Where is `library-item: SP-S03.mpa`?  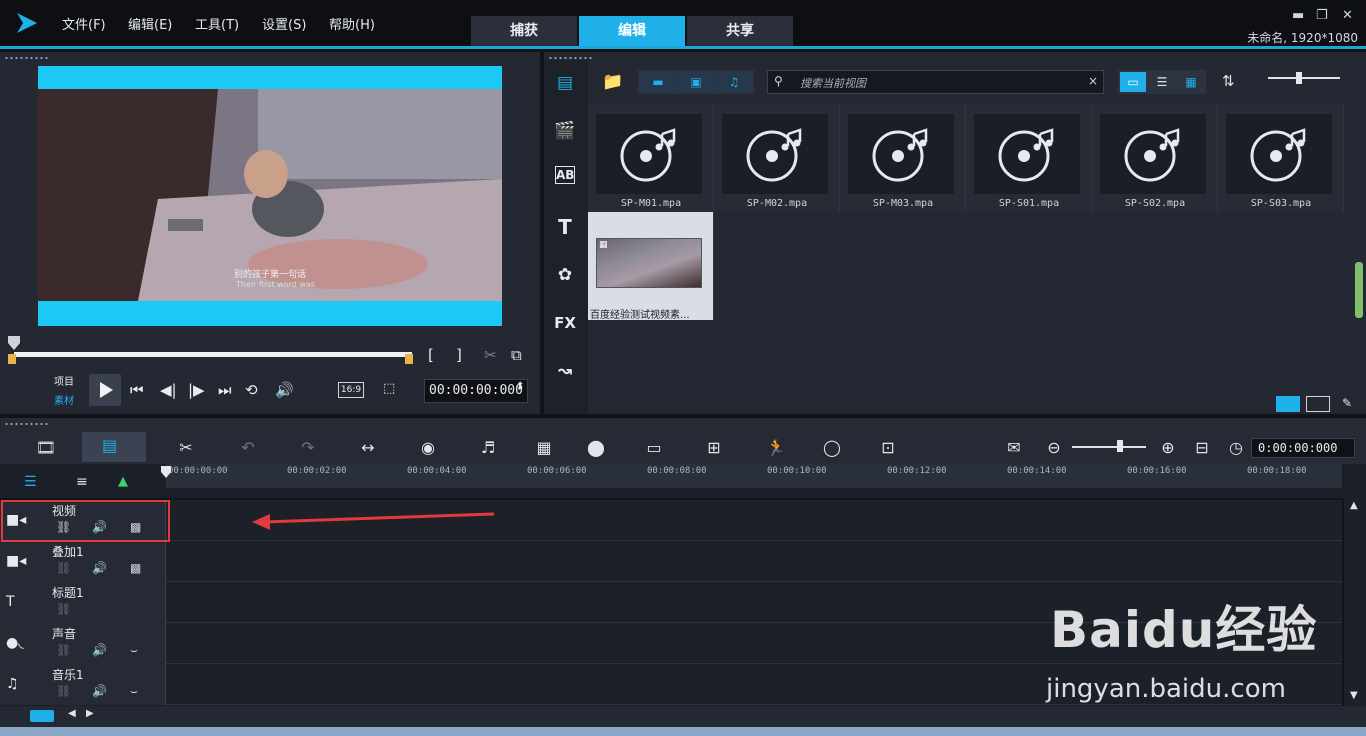
library-item: SP-S03.mpa is located at coordinates (1281, 158).